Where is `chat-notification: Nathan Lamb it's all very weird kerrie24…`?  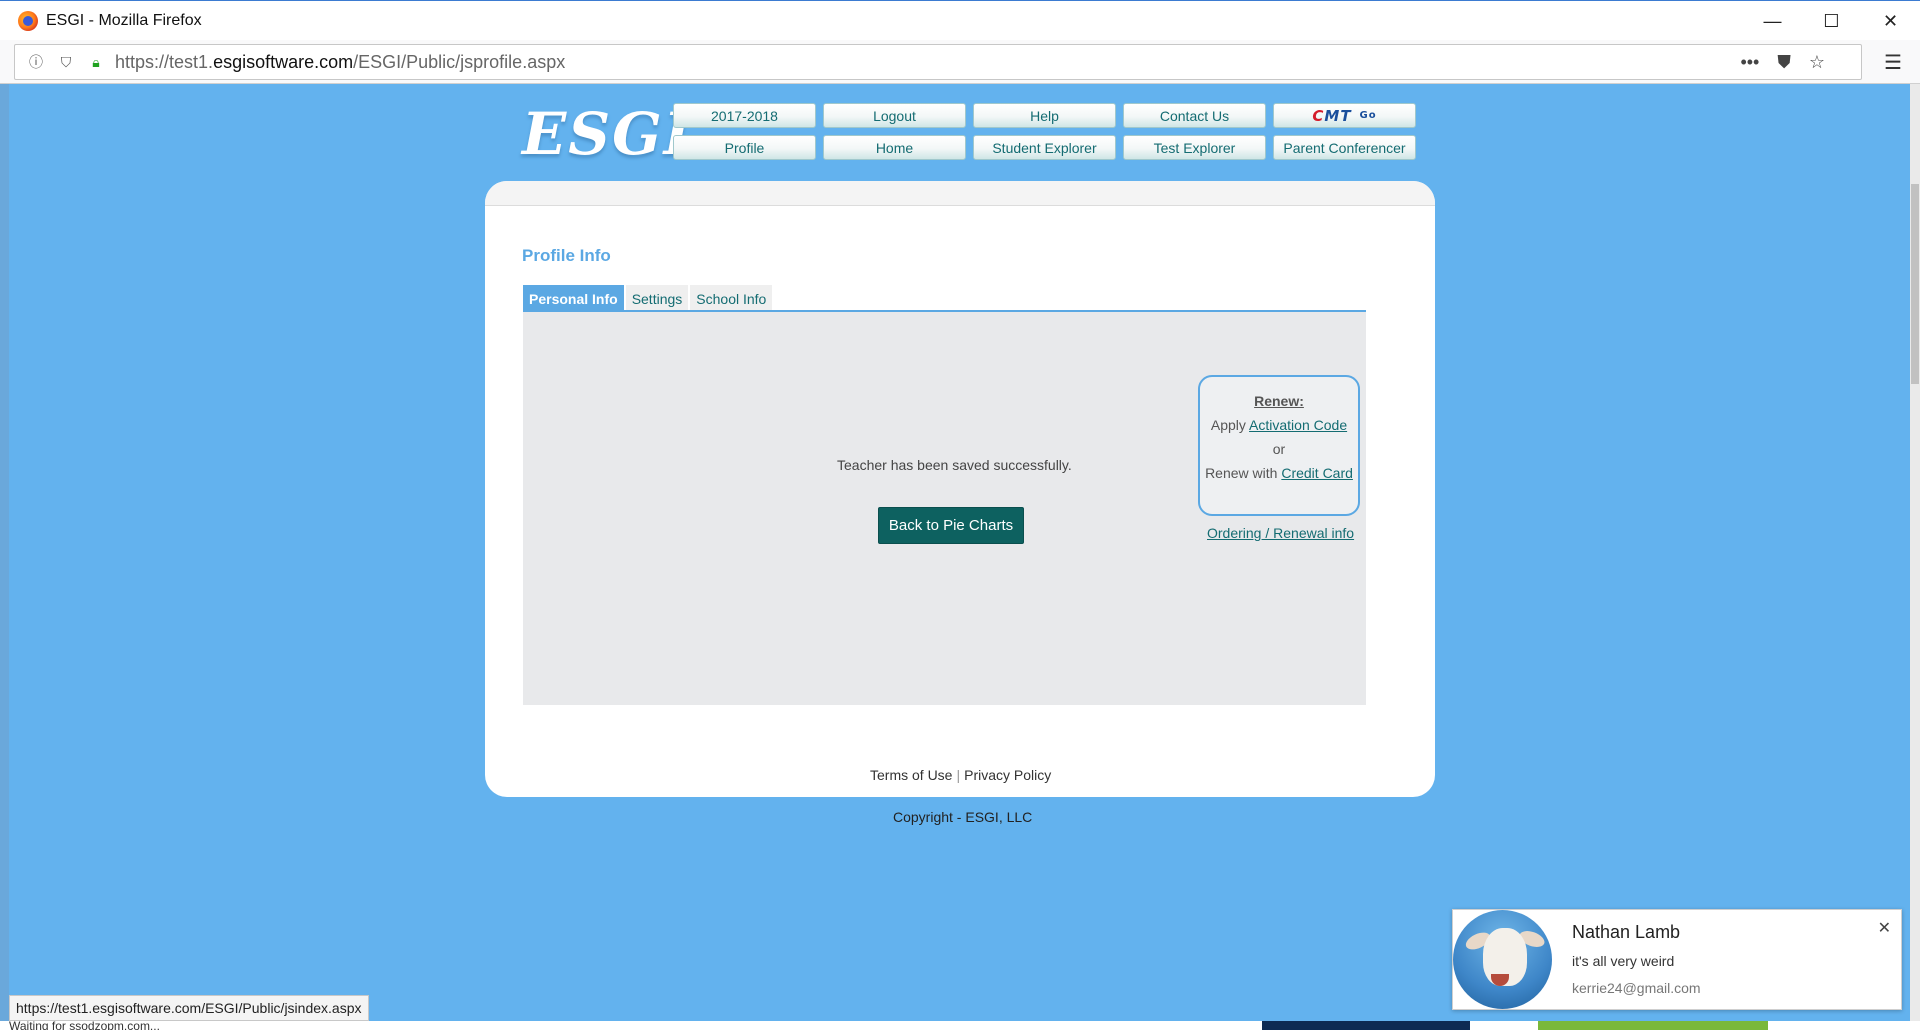 chat-notification: Nathan Lamb it's all very weird kerrie24… is located at coordinates (1677, 959).